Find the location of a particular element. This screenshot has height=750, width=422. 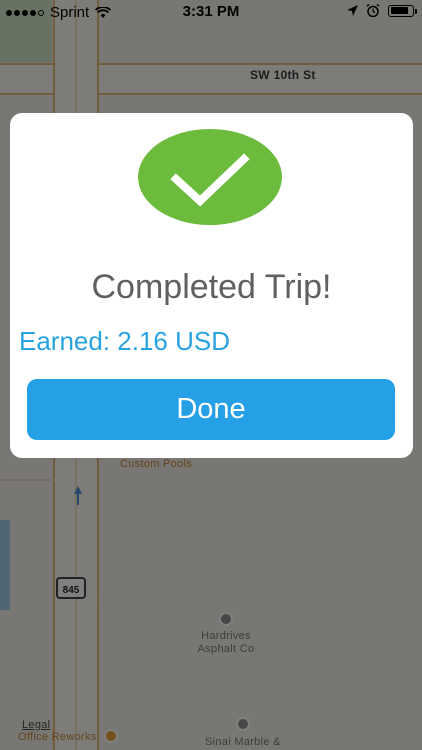

dialog-title: Completed Trip! is located at coordinates (211, 287).